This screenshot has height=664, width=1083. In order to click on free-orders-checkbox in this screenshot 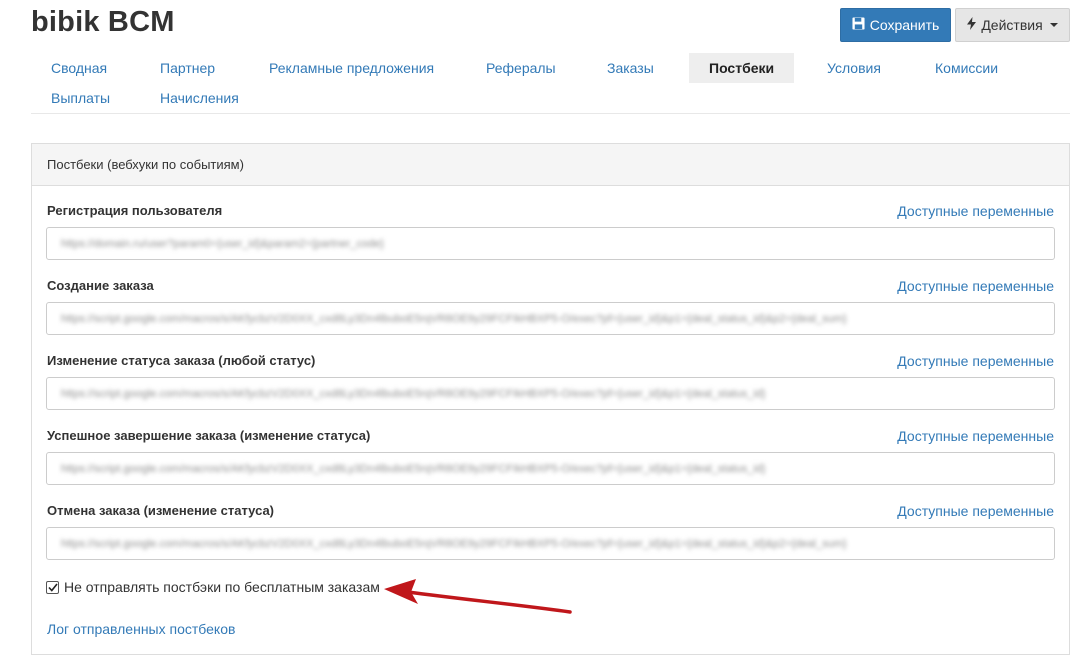, I will do `click(52, 587)`.